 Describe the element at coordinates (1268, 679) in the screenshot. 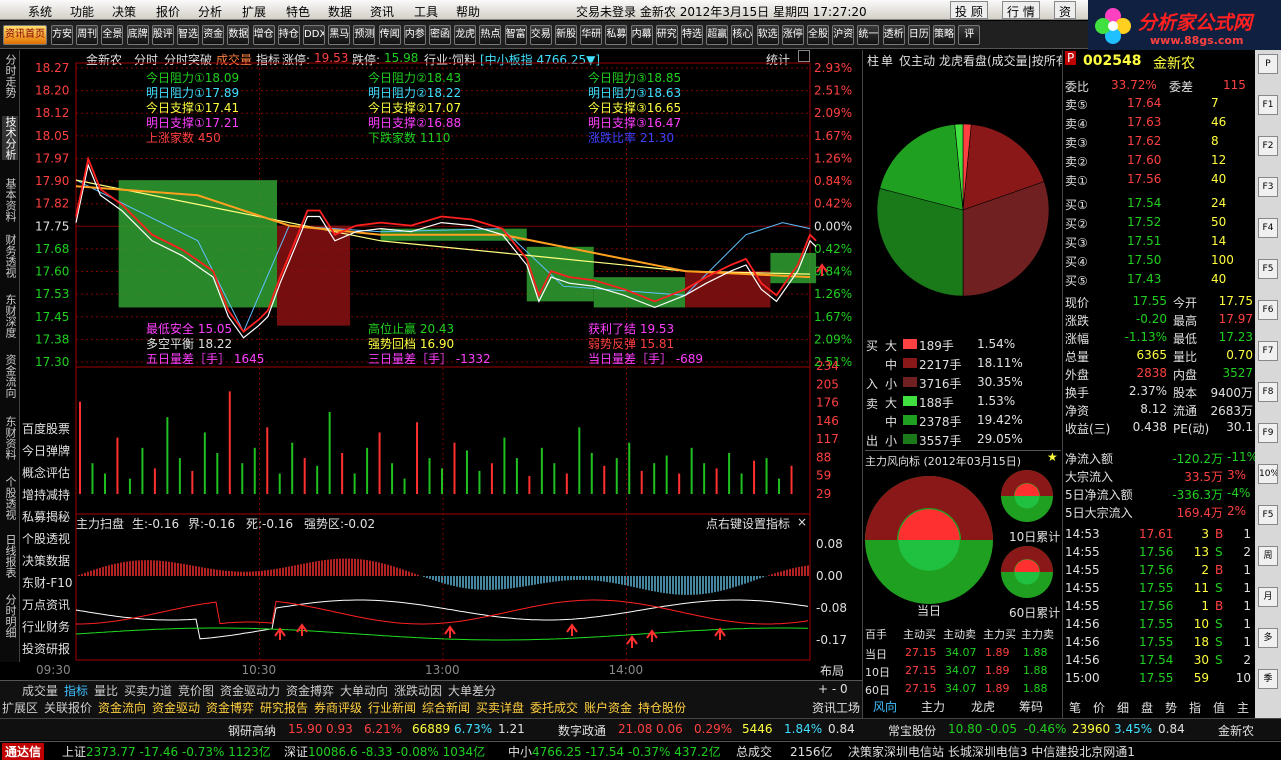

I see `rightbar-btn-15: 季` at that location.